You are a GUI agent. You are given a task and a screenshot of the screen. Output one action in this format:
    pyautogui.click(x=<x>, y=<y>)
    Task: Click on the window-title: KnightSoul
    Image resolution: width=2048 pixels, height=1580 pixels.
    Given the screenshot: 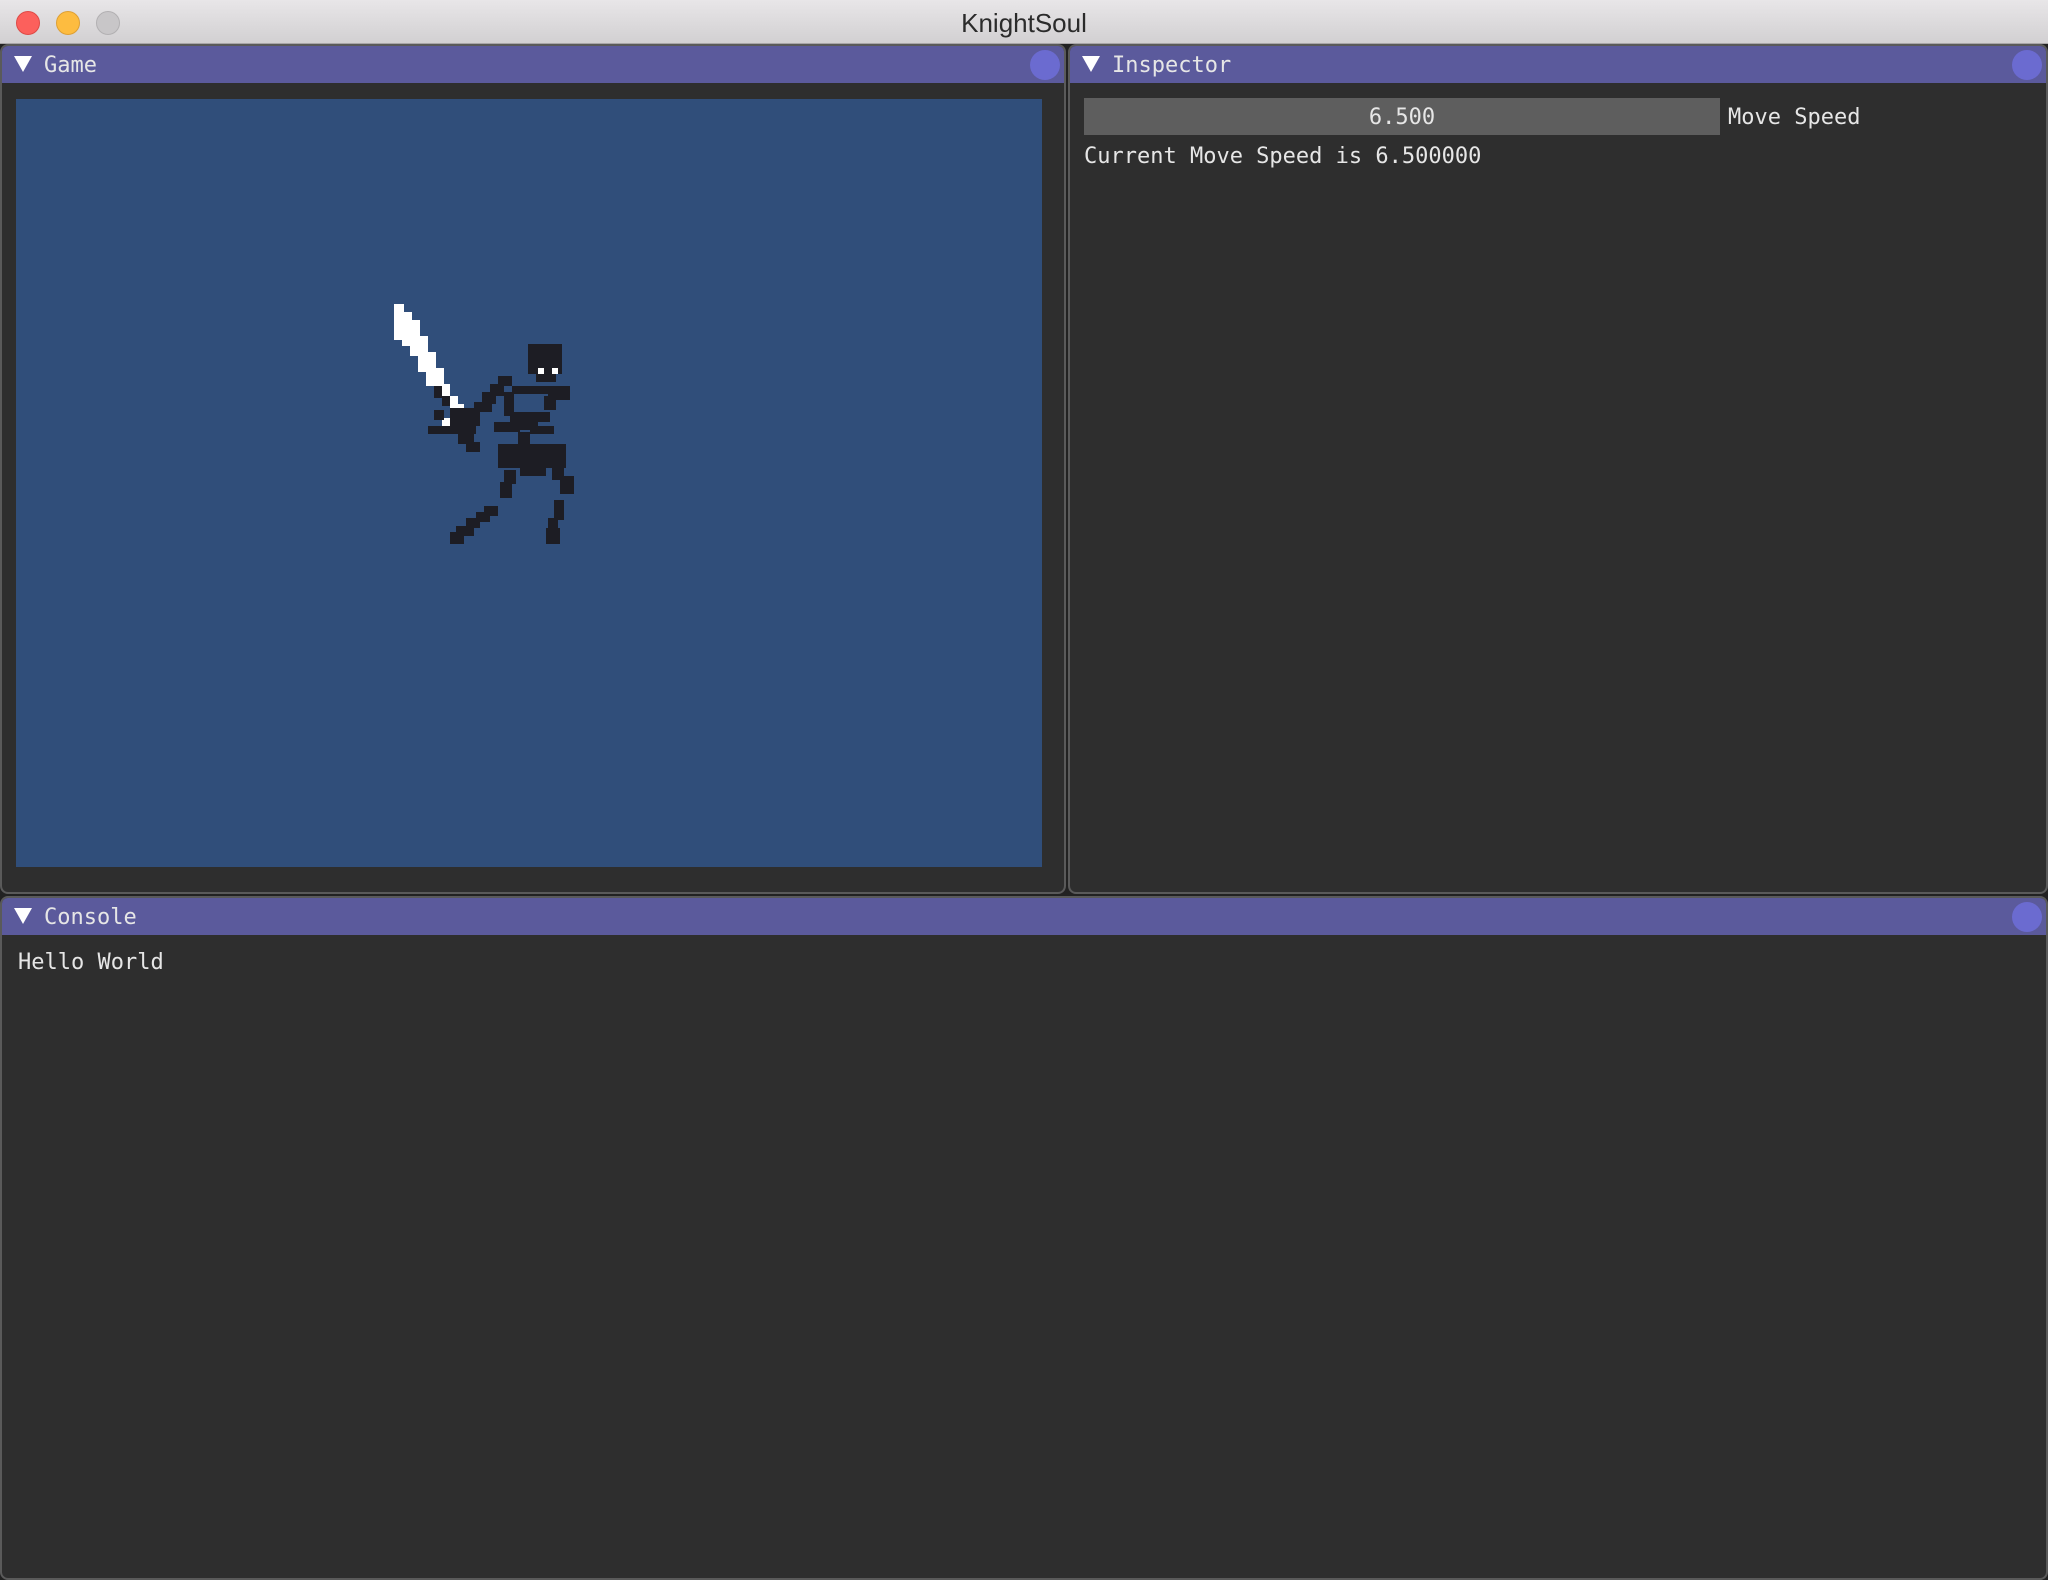 What is the action you would take?
    pyautogui.click(x=1024, y=23)
    